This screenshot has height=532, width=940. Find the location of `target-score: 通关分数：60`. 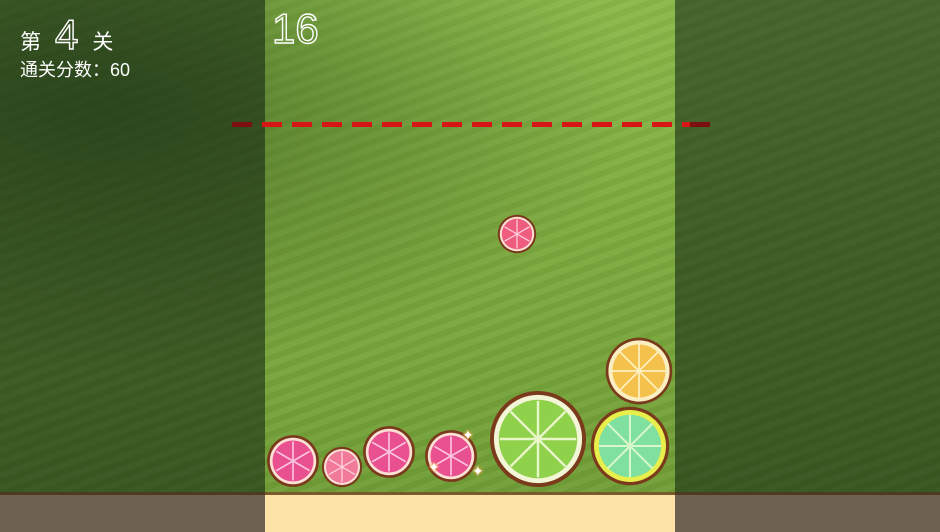

target-score: 通关分数：60 is located at coordinates (75, 70).